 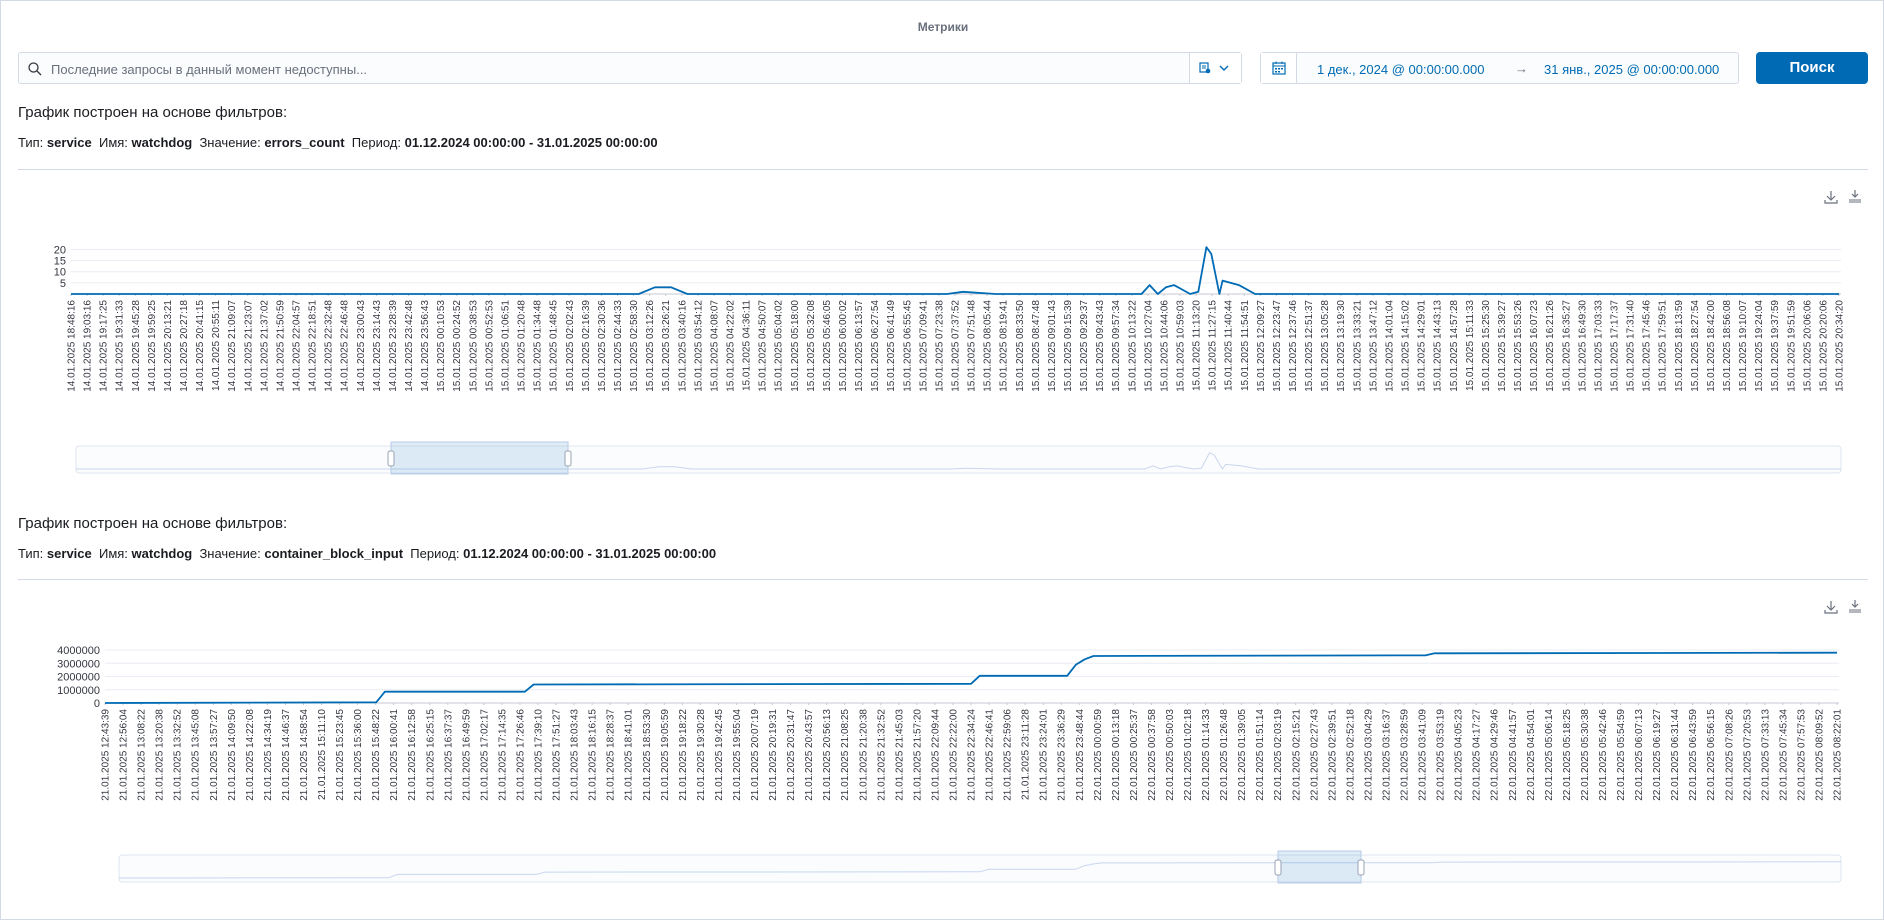 What do you see at coordinates (196, 755) in the screenshot?
I see `x-tick-label: 21.01.2025 13:45:08` at bounding box center [196, 755].